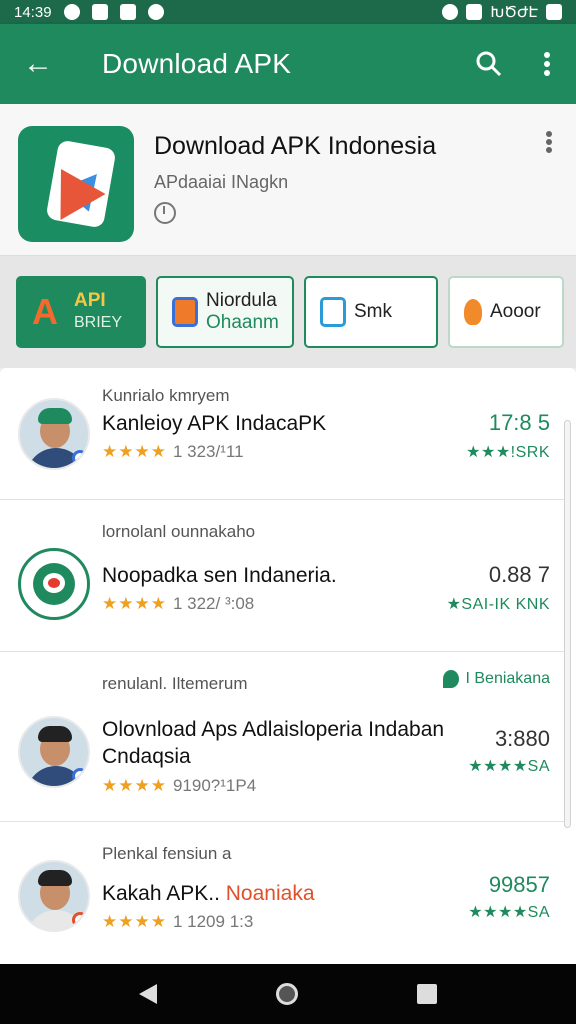 This screenshot has width=576, height=1024. I want to click on system-nav-bar, so click(288, 994).